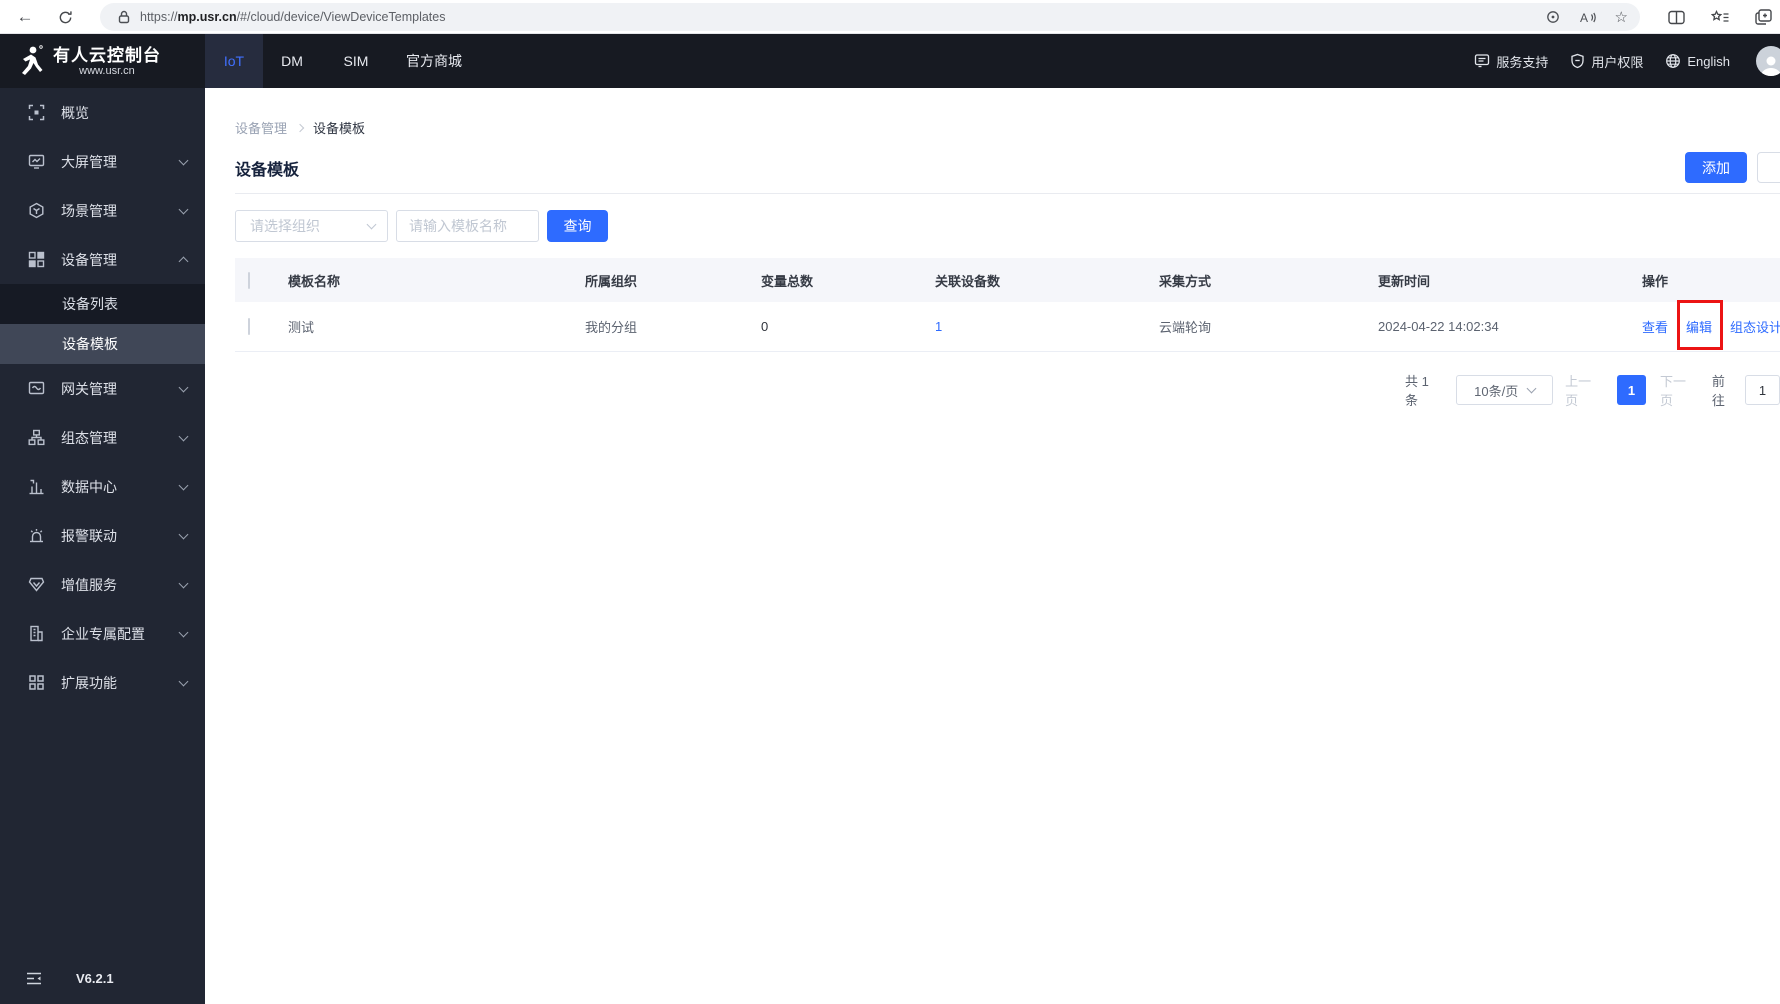 Image resolution: width=1780 pixels, height=1004 pixels. What do you see at coordinates (249, 280) in the screenshot?
I see `select-all-checkbox` at bounding box center [249, 280].